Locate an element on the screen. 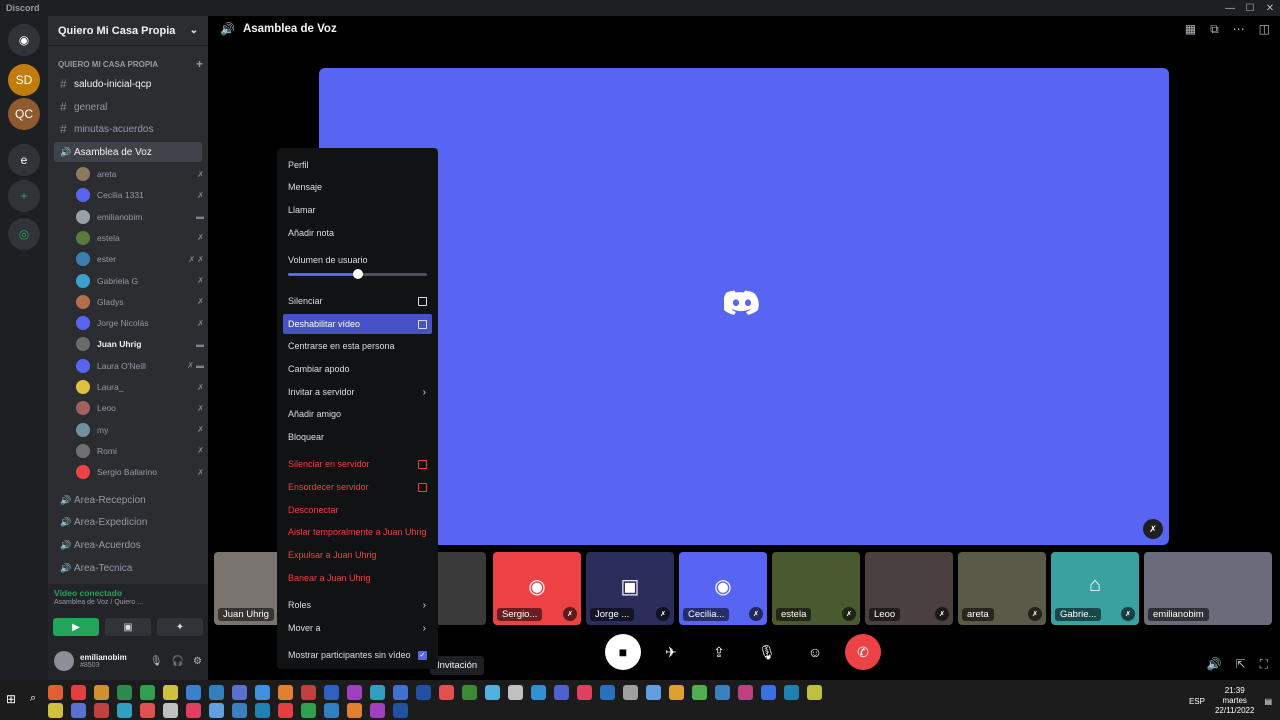 The width and height of the screenshot is (1280, 720). channel-asamblea-de-voz: 🔊 Asamblea de Voz is located at coordinates (128, 152).